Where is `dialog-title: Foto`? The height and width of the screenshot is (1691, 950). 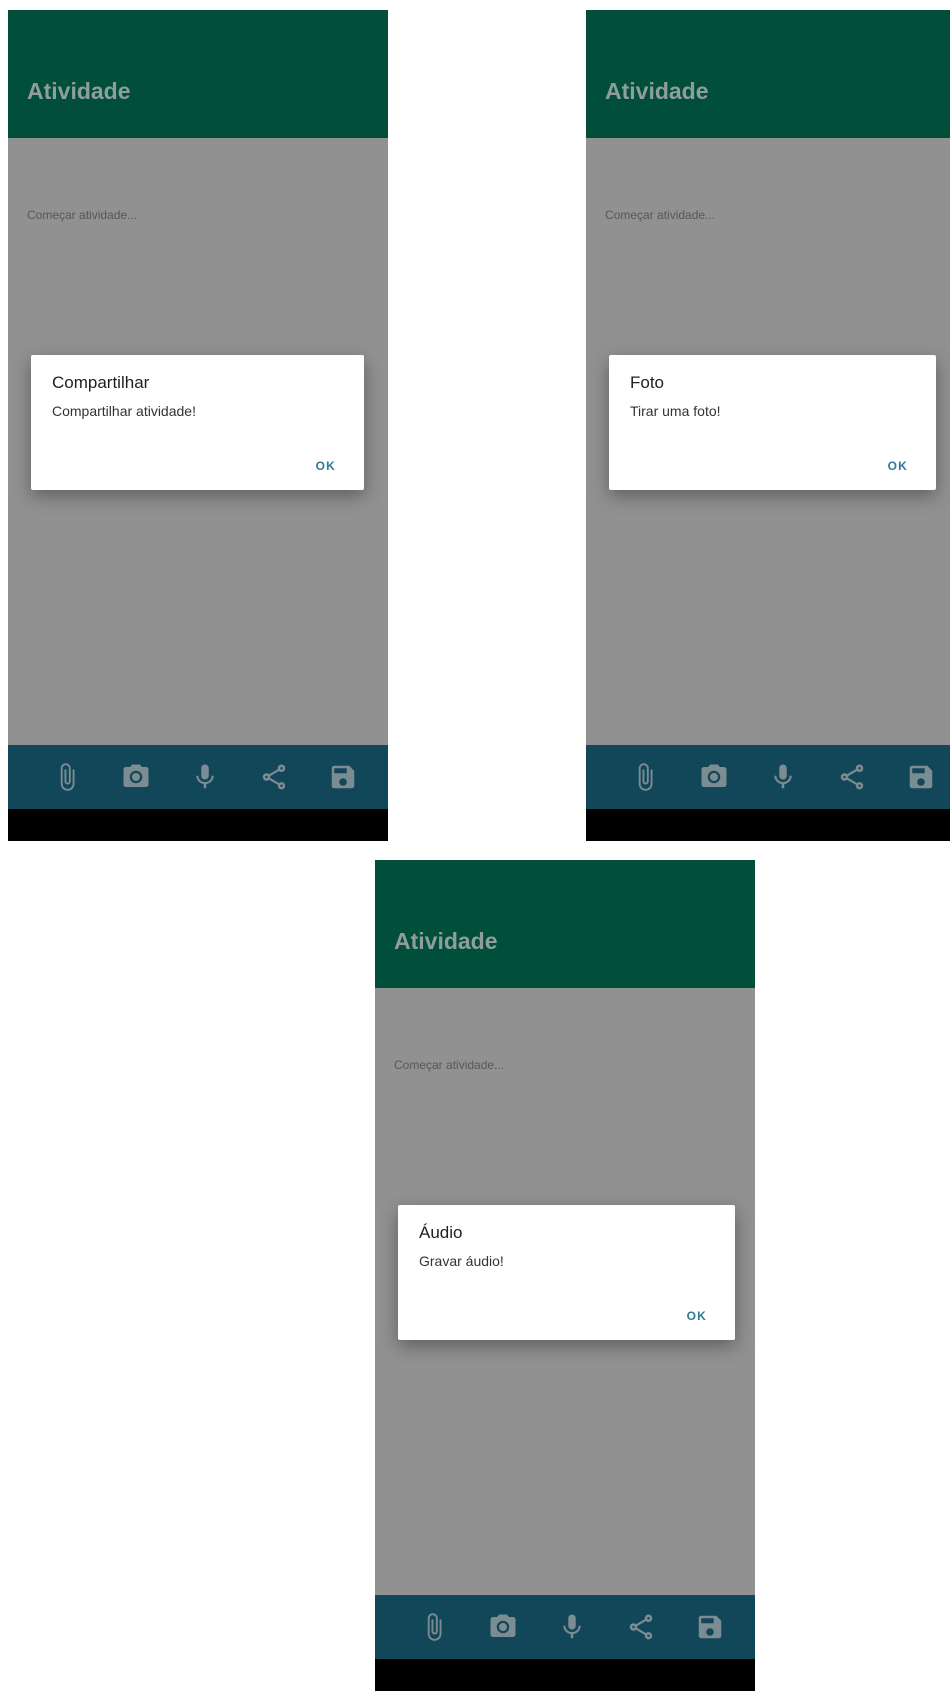 dialog-title: Foto is located at coordinates (647, 382).